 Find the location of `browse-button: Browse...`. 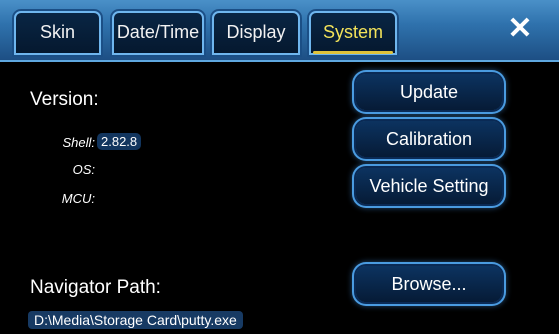

browse-button: Browse... is located at coordinates (429, 284).